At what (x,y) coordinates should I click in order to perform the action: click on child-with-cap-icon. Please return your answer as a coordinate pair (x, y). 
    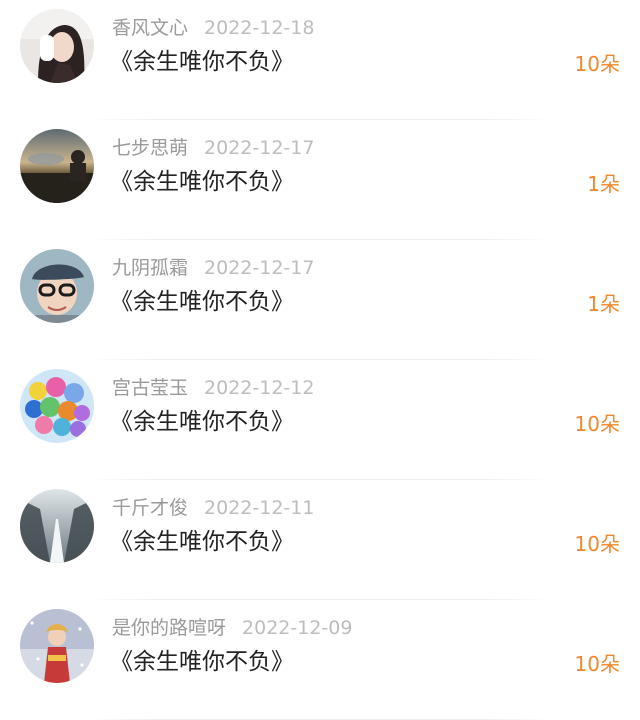
    Looking at the image, I should click on (57, 286).